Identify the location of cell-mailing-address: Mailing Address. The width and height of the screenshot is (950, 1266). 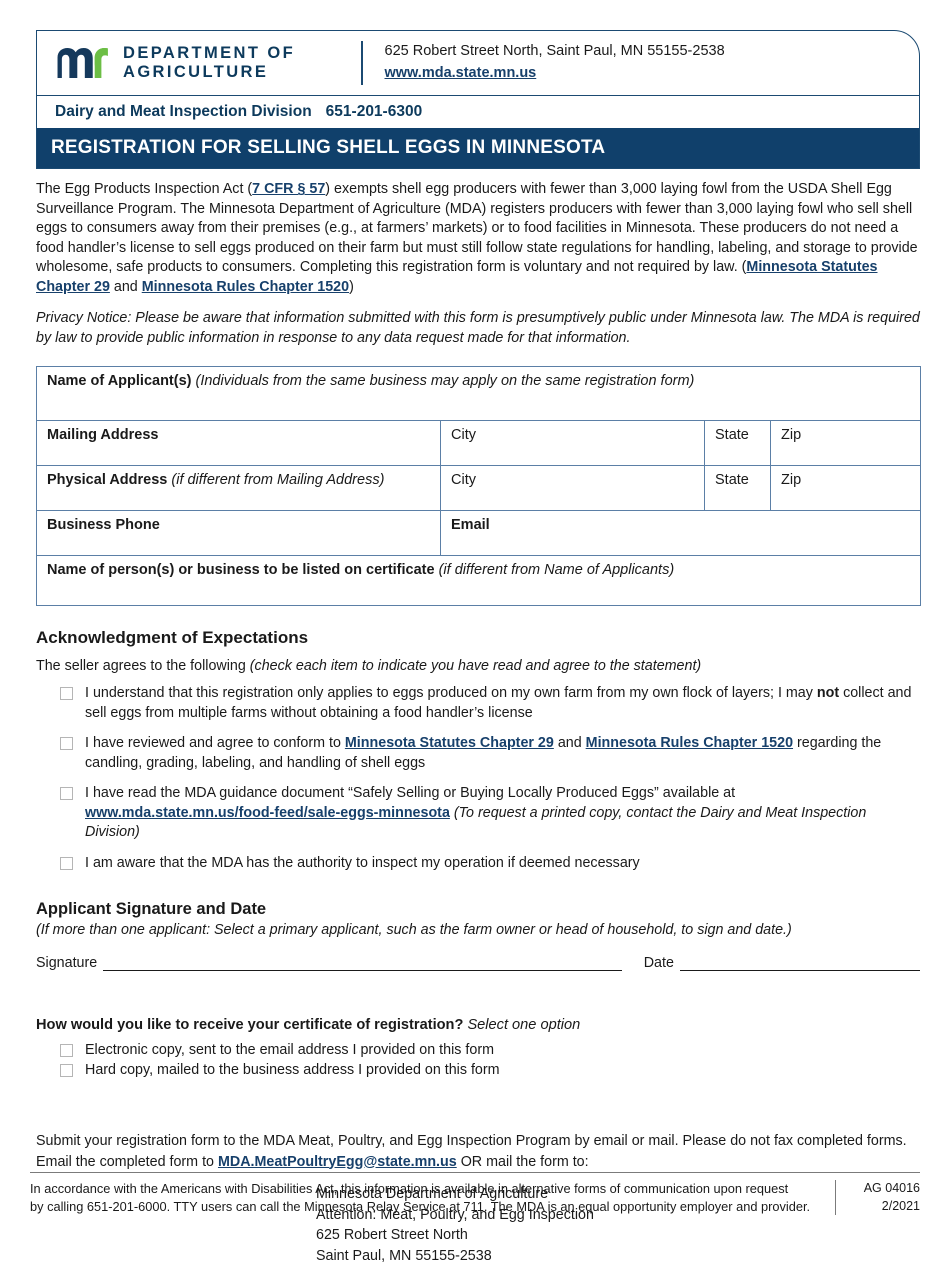
(239, 443).